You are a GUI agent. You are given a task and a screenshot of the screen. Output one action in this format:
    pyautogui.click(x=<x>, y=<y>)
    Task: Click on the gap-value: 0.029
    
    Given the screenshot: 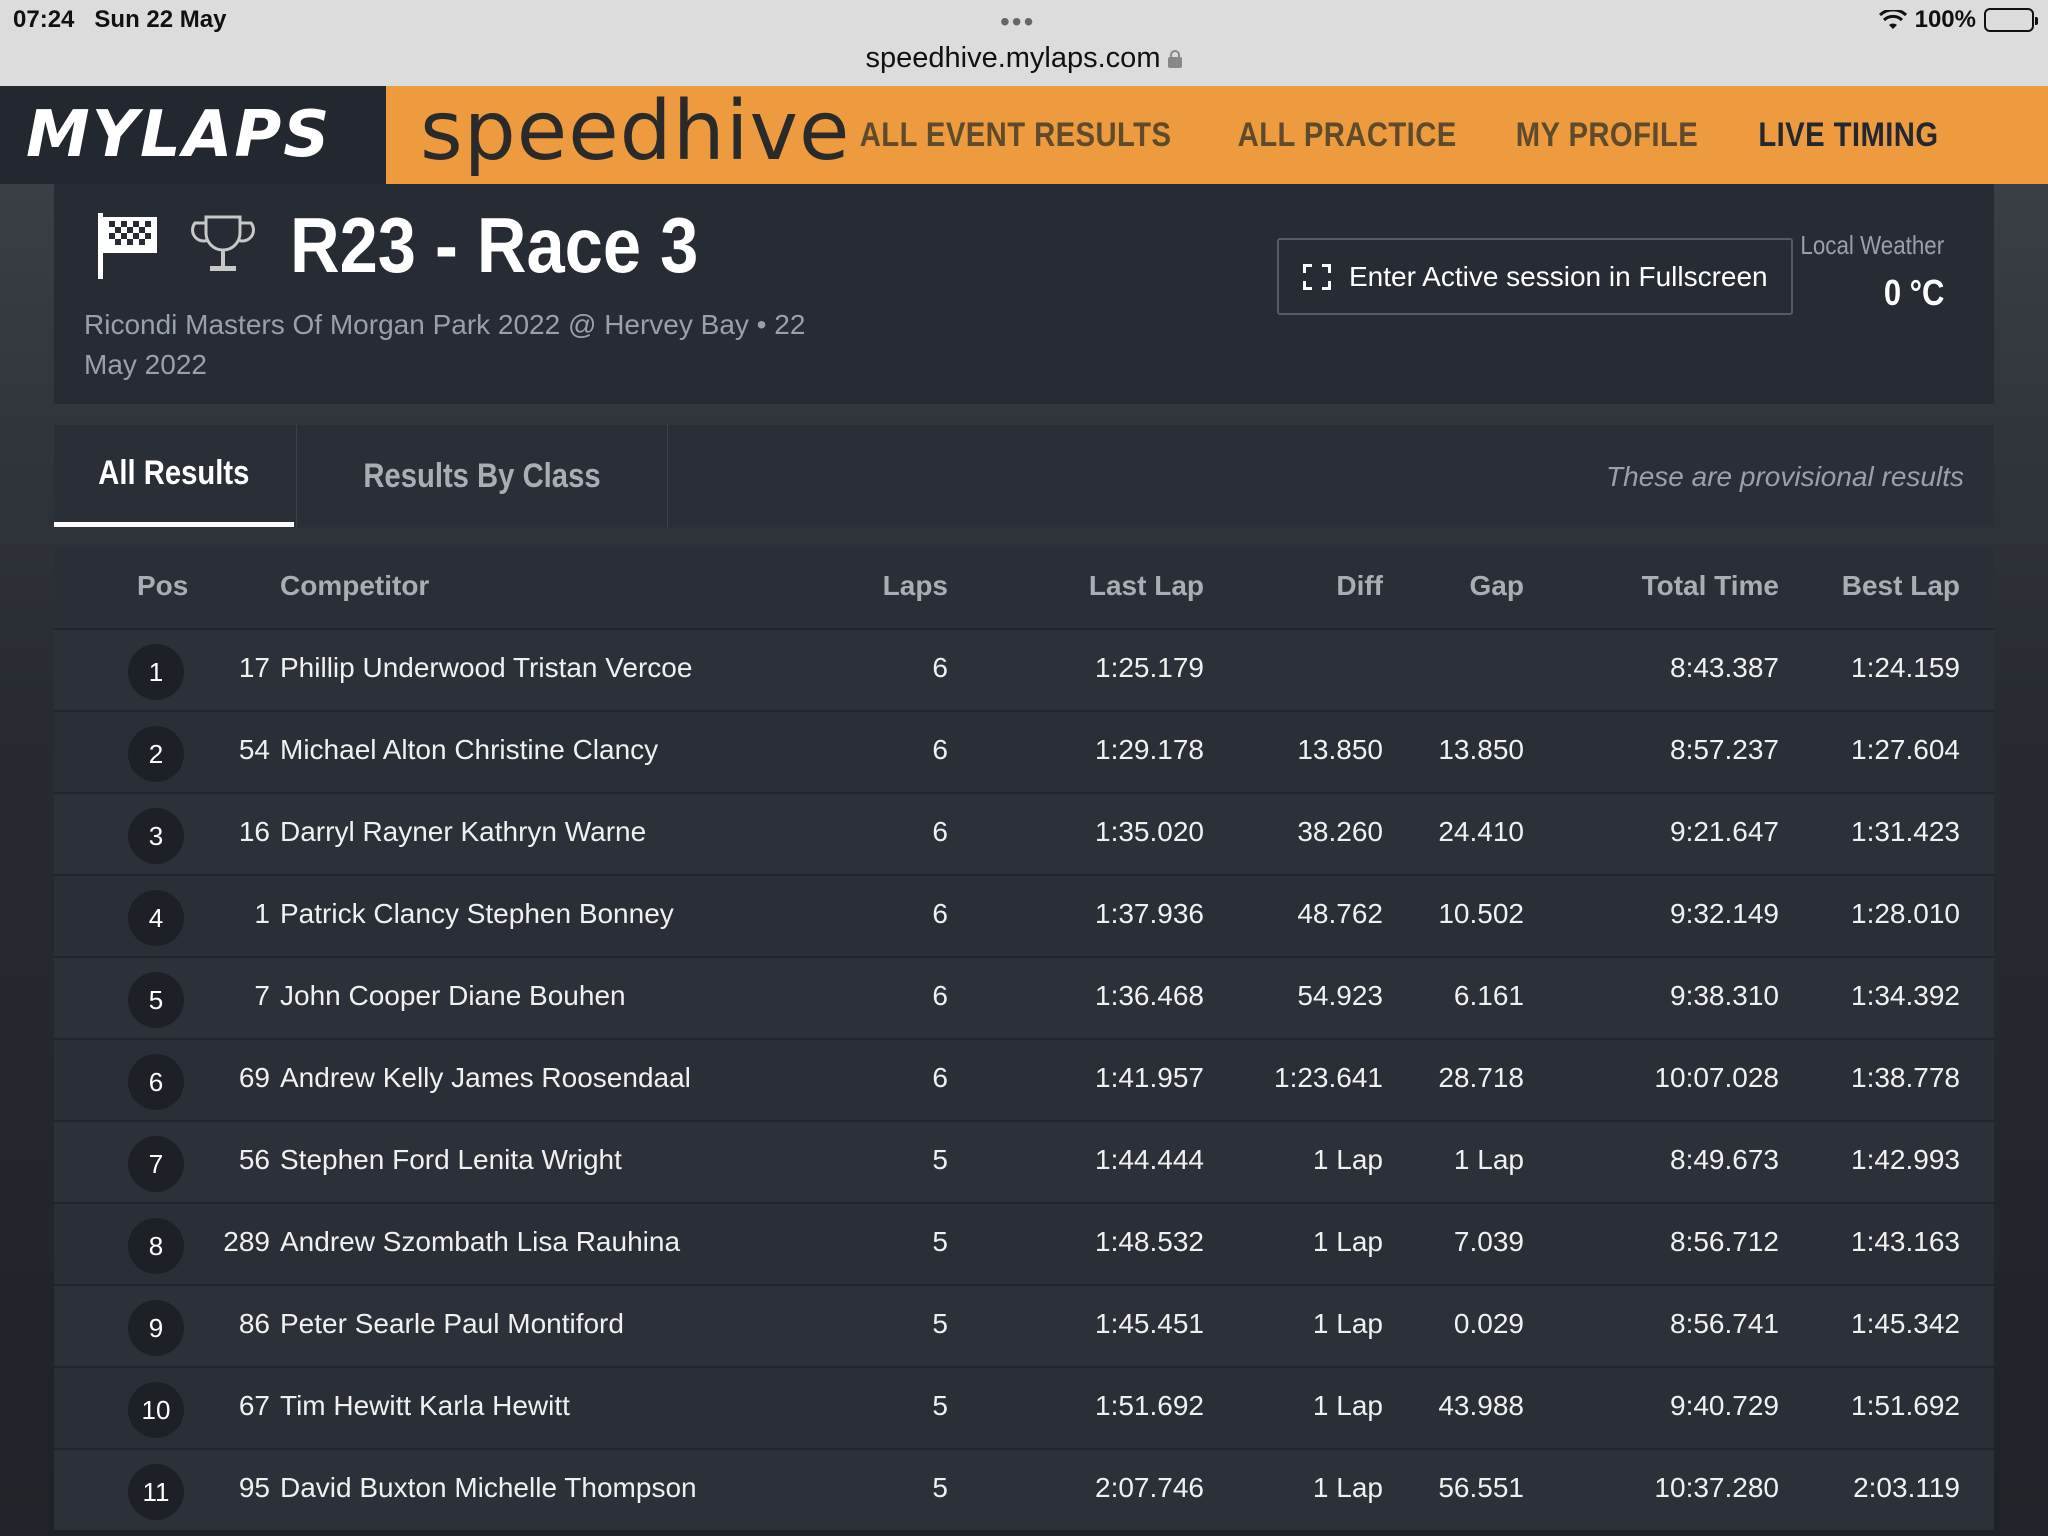 What is the action you would take?
    pyautogui.click(x=1488, y=1323)
    